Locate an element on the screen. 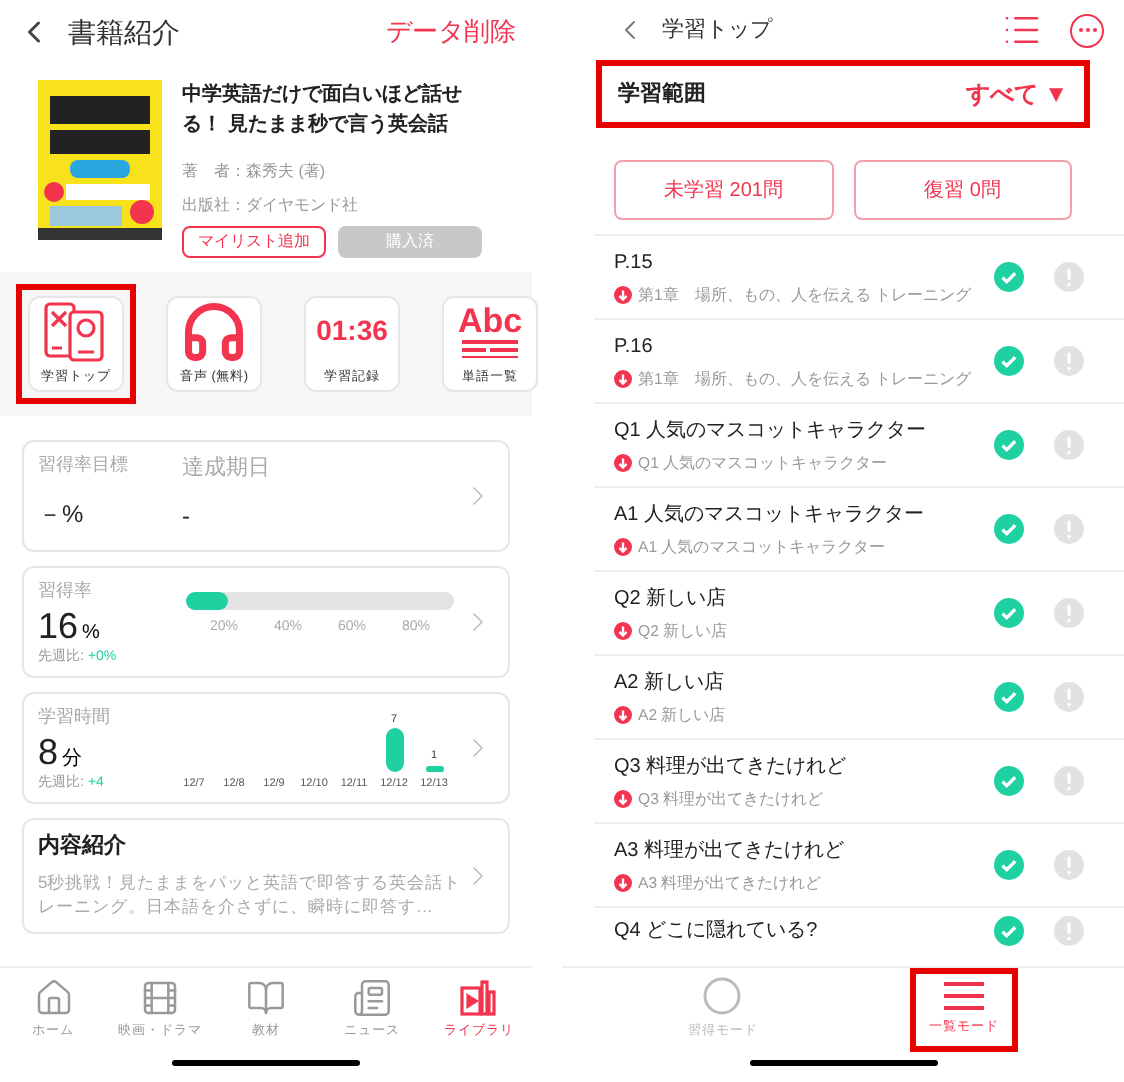  publisher-text: 出版社：ダイヤモンド社 is located at coordinates (271, 206).